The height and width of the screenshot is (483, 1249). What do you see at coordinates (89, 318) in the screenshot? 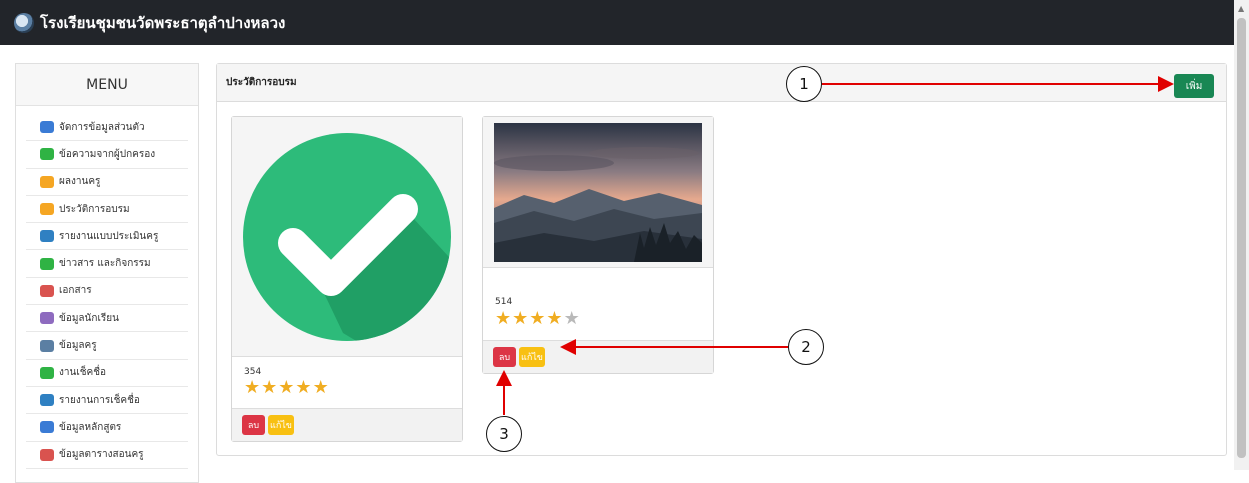
I see `sidebar-item-label: ข้อมูลนักเรียน` at bounding box center [89, 318].